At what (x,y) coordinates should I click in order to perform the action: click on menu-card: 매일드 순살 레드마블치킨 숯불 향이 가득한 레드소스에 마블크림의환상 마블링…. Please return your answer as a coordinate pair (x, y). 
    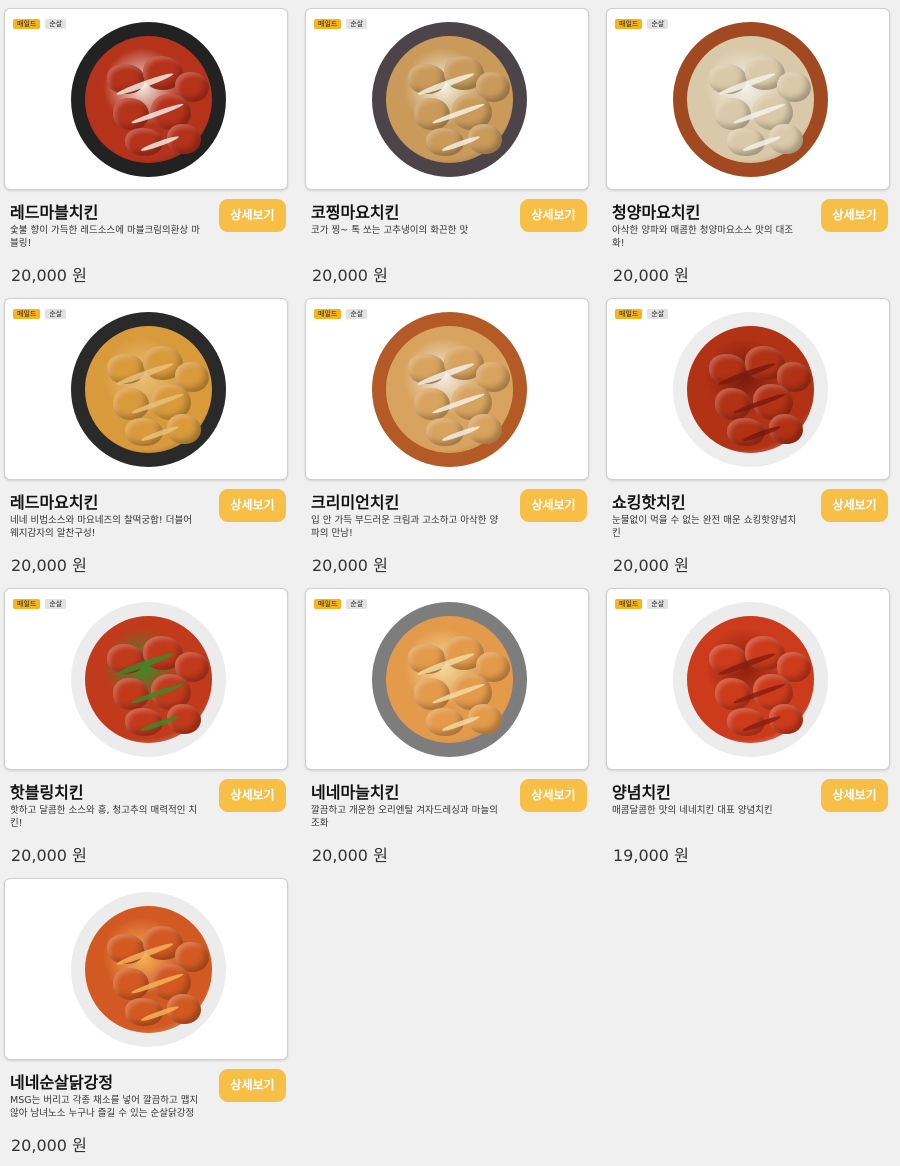
    Looking at the image, I should click on (144, 145).